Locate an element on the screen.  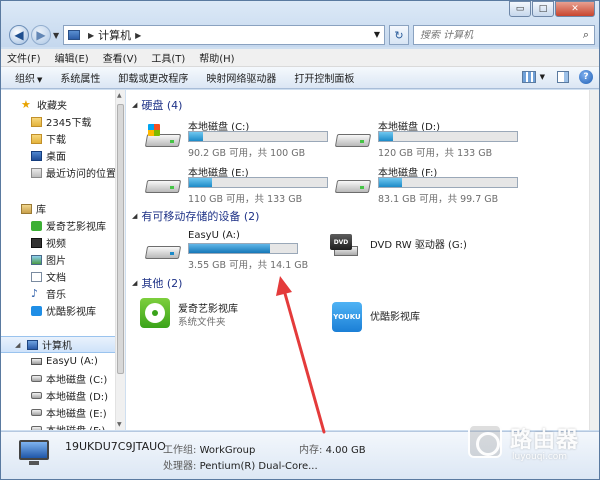
menu-tools: 工具(T) is located at coordinates (168, 57).